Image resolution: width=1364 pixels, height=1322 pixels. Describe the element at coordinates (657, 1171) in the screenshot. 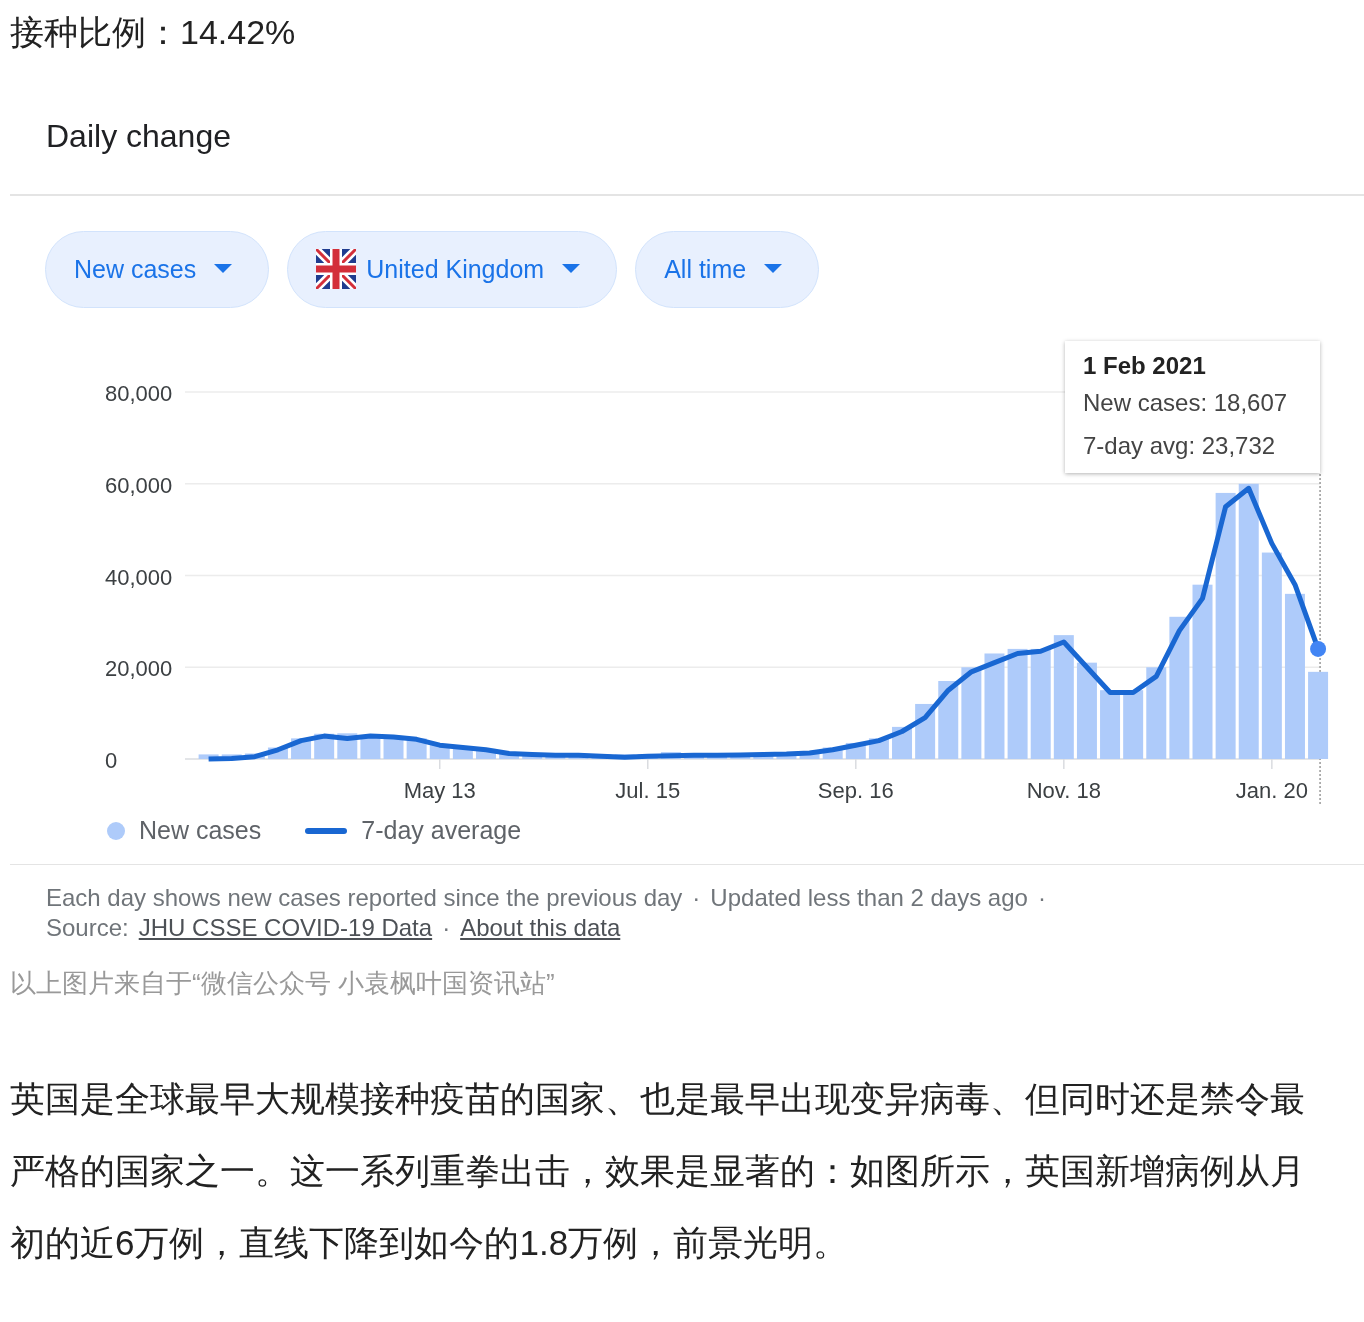

I see `article-paragraph: 英国是全球最早大规模接种疫苗的国家、也是最早出现变异病毒、但同时还是禁令最严格的国家之一。这一系列重拳出击，效果是显著的：如图所示，英国新增病例从月初的近6万例，直线下降到如今的1.8万例，前景光明。` at that location.